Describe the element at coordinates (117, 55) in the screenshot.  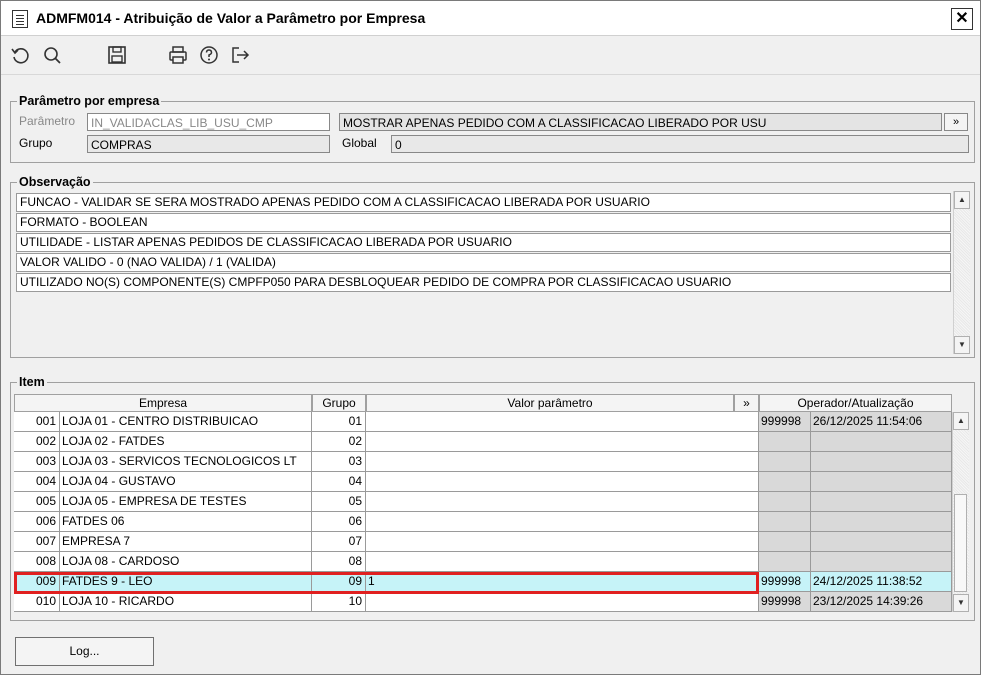
I see `save-icon` at that location.